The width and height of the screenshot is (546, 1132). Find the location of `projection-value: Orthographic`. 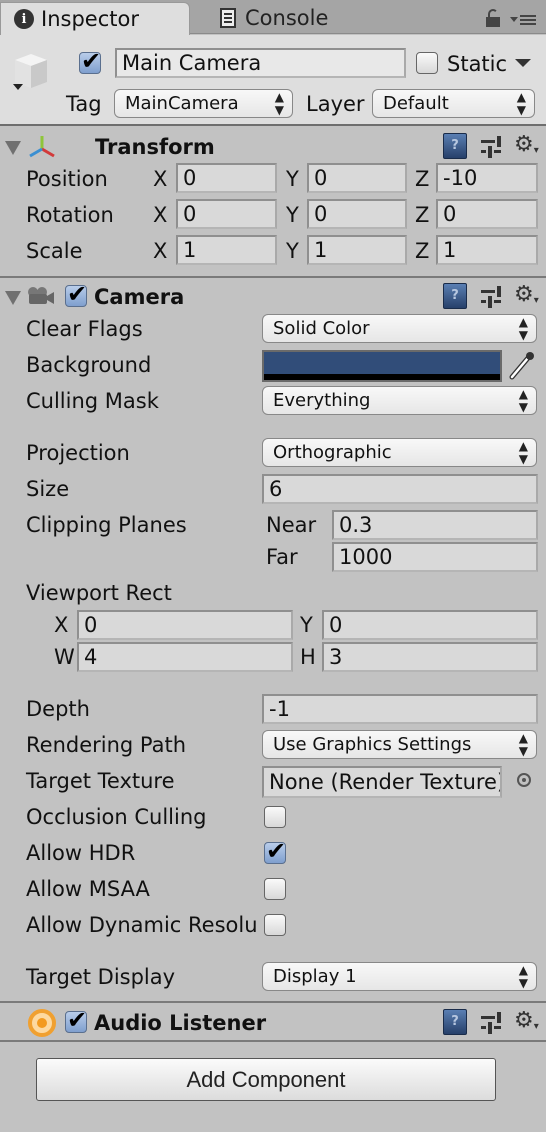

projection-value: Orthographic is located at coordinates (332, 452).